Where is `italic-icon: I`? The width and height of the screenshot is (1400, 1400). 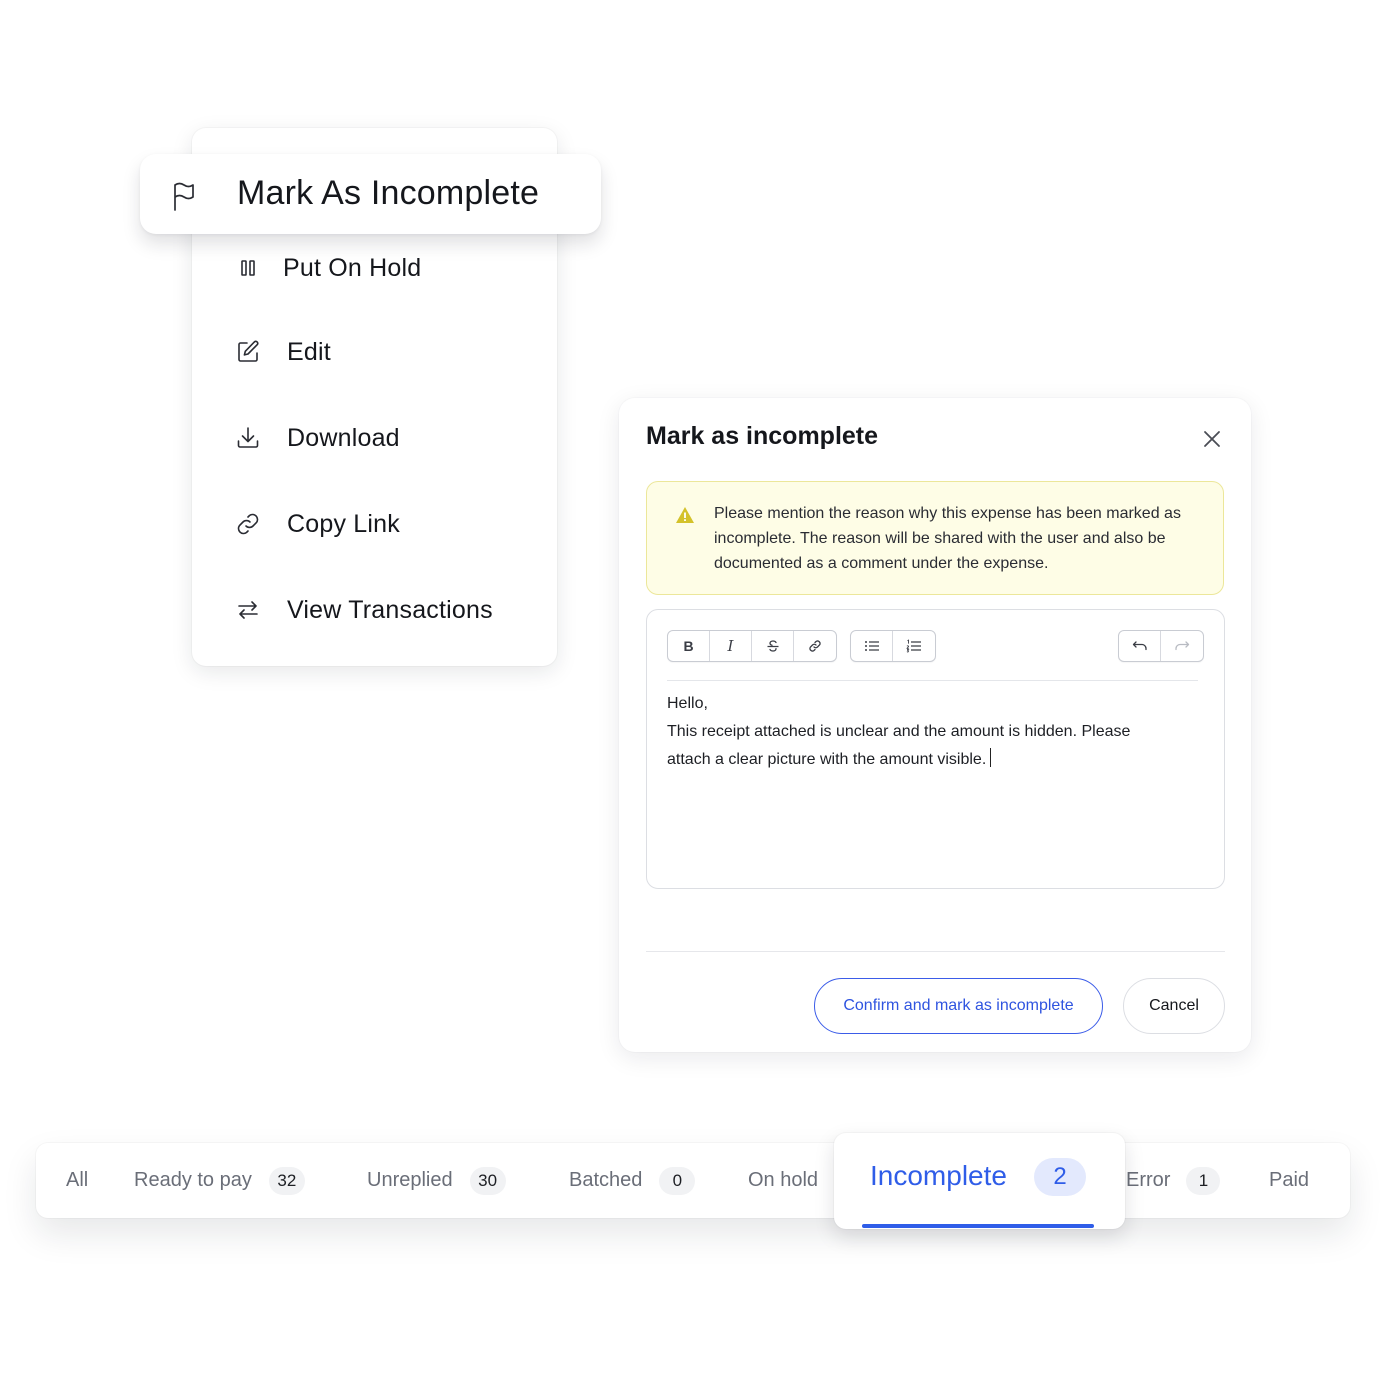 italic-icon: I is located at coordinates (730, 646).